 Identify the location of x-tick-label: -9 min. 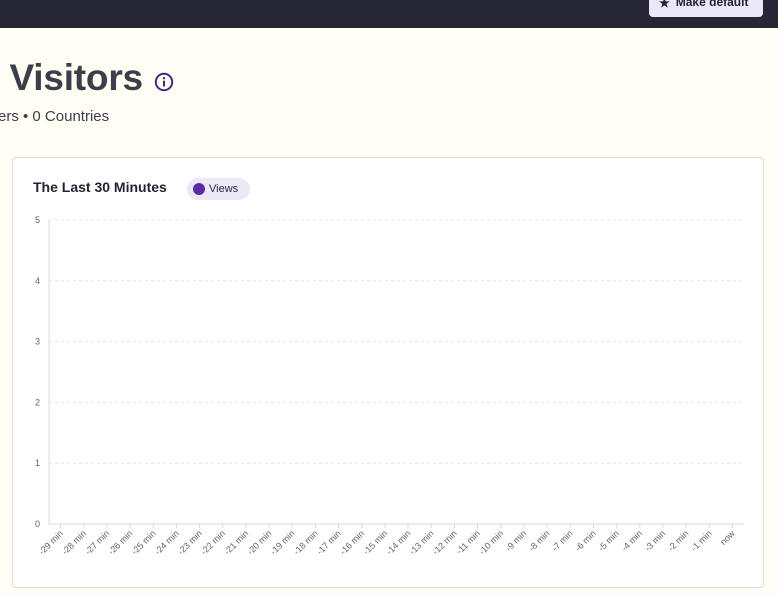
(516, 540).